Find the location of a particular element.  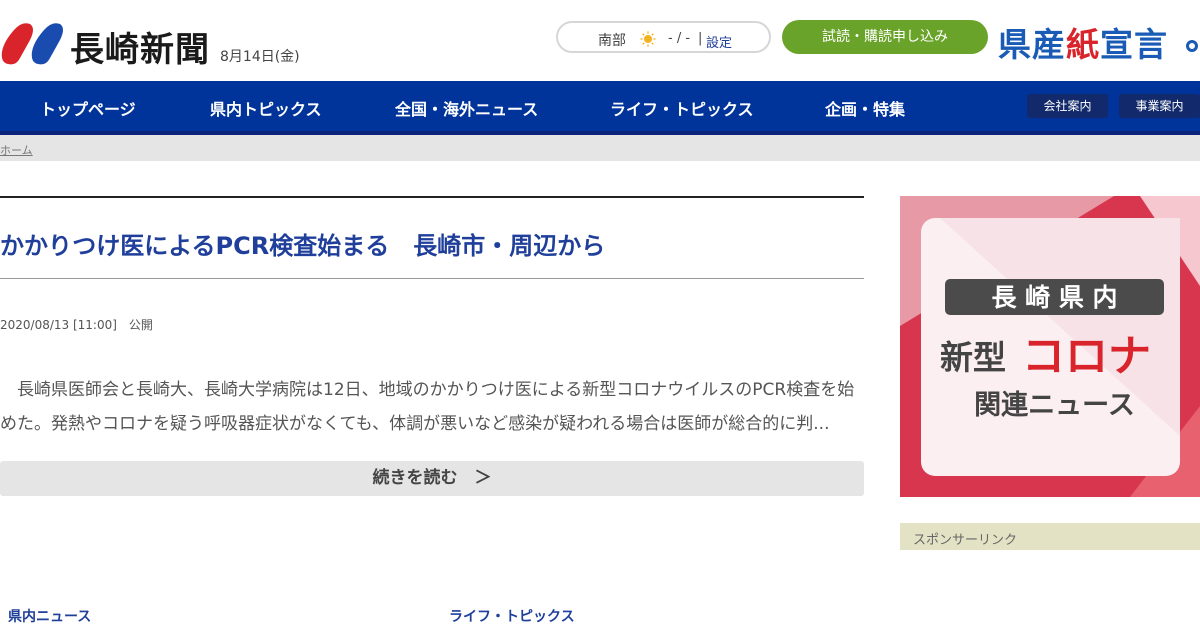

article-title: かかりつけ医によるPCR検査始まる 長崎市・周辺から is located at coordinates (303, 246).